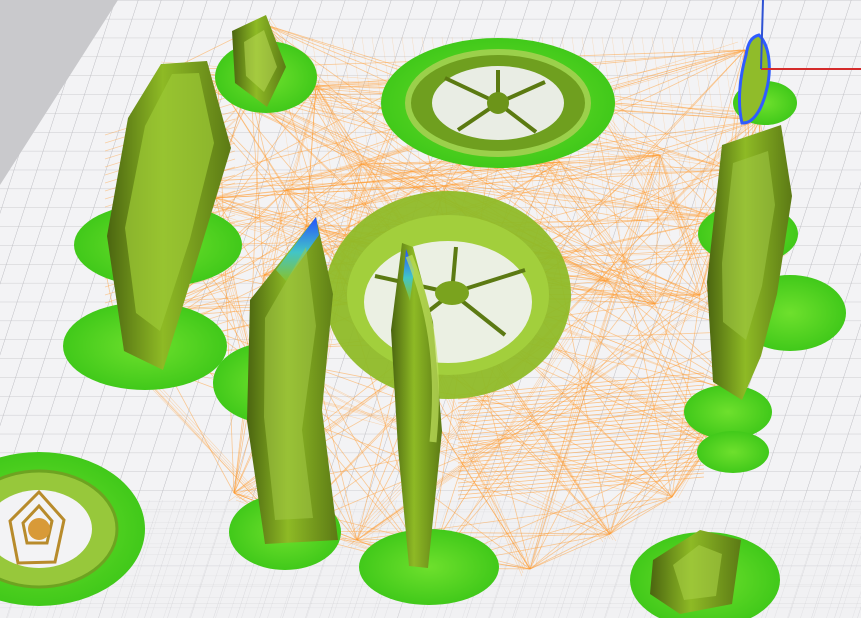  I want to click on center-wheel-part, so click(448, 295).